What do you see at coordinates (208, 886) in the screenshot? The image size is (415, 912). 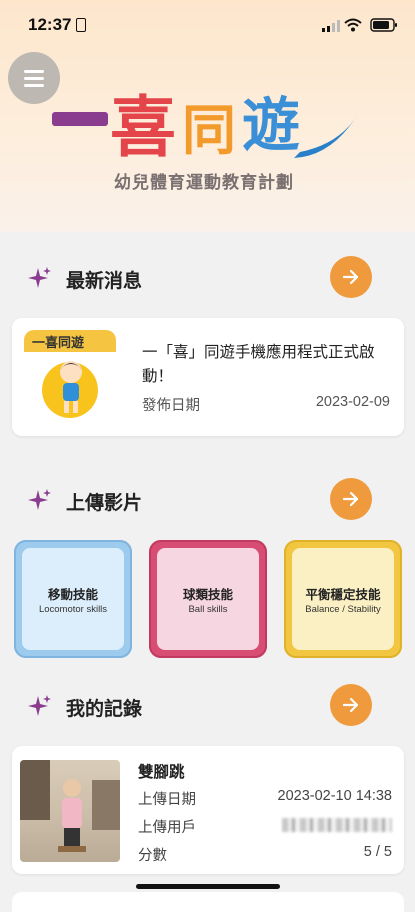 I see `home-indicator` at bounding box center [208, 886].